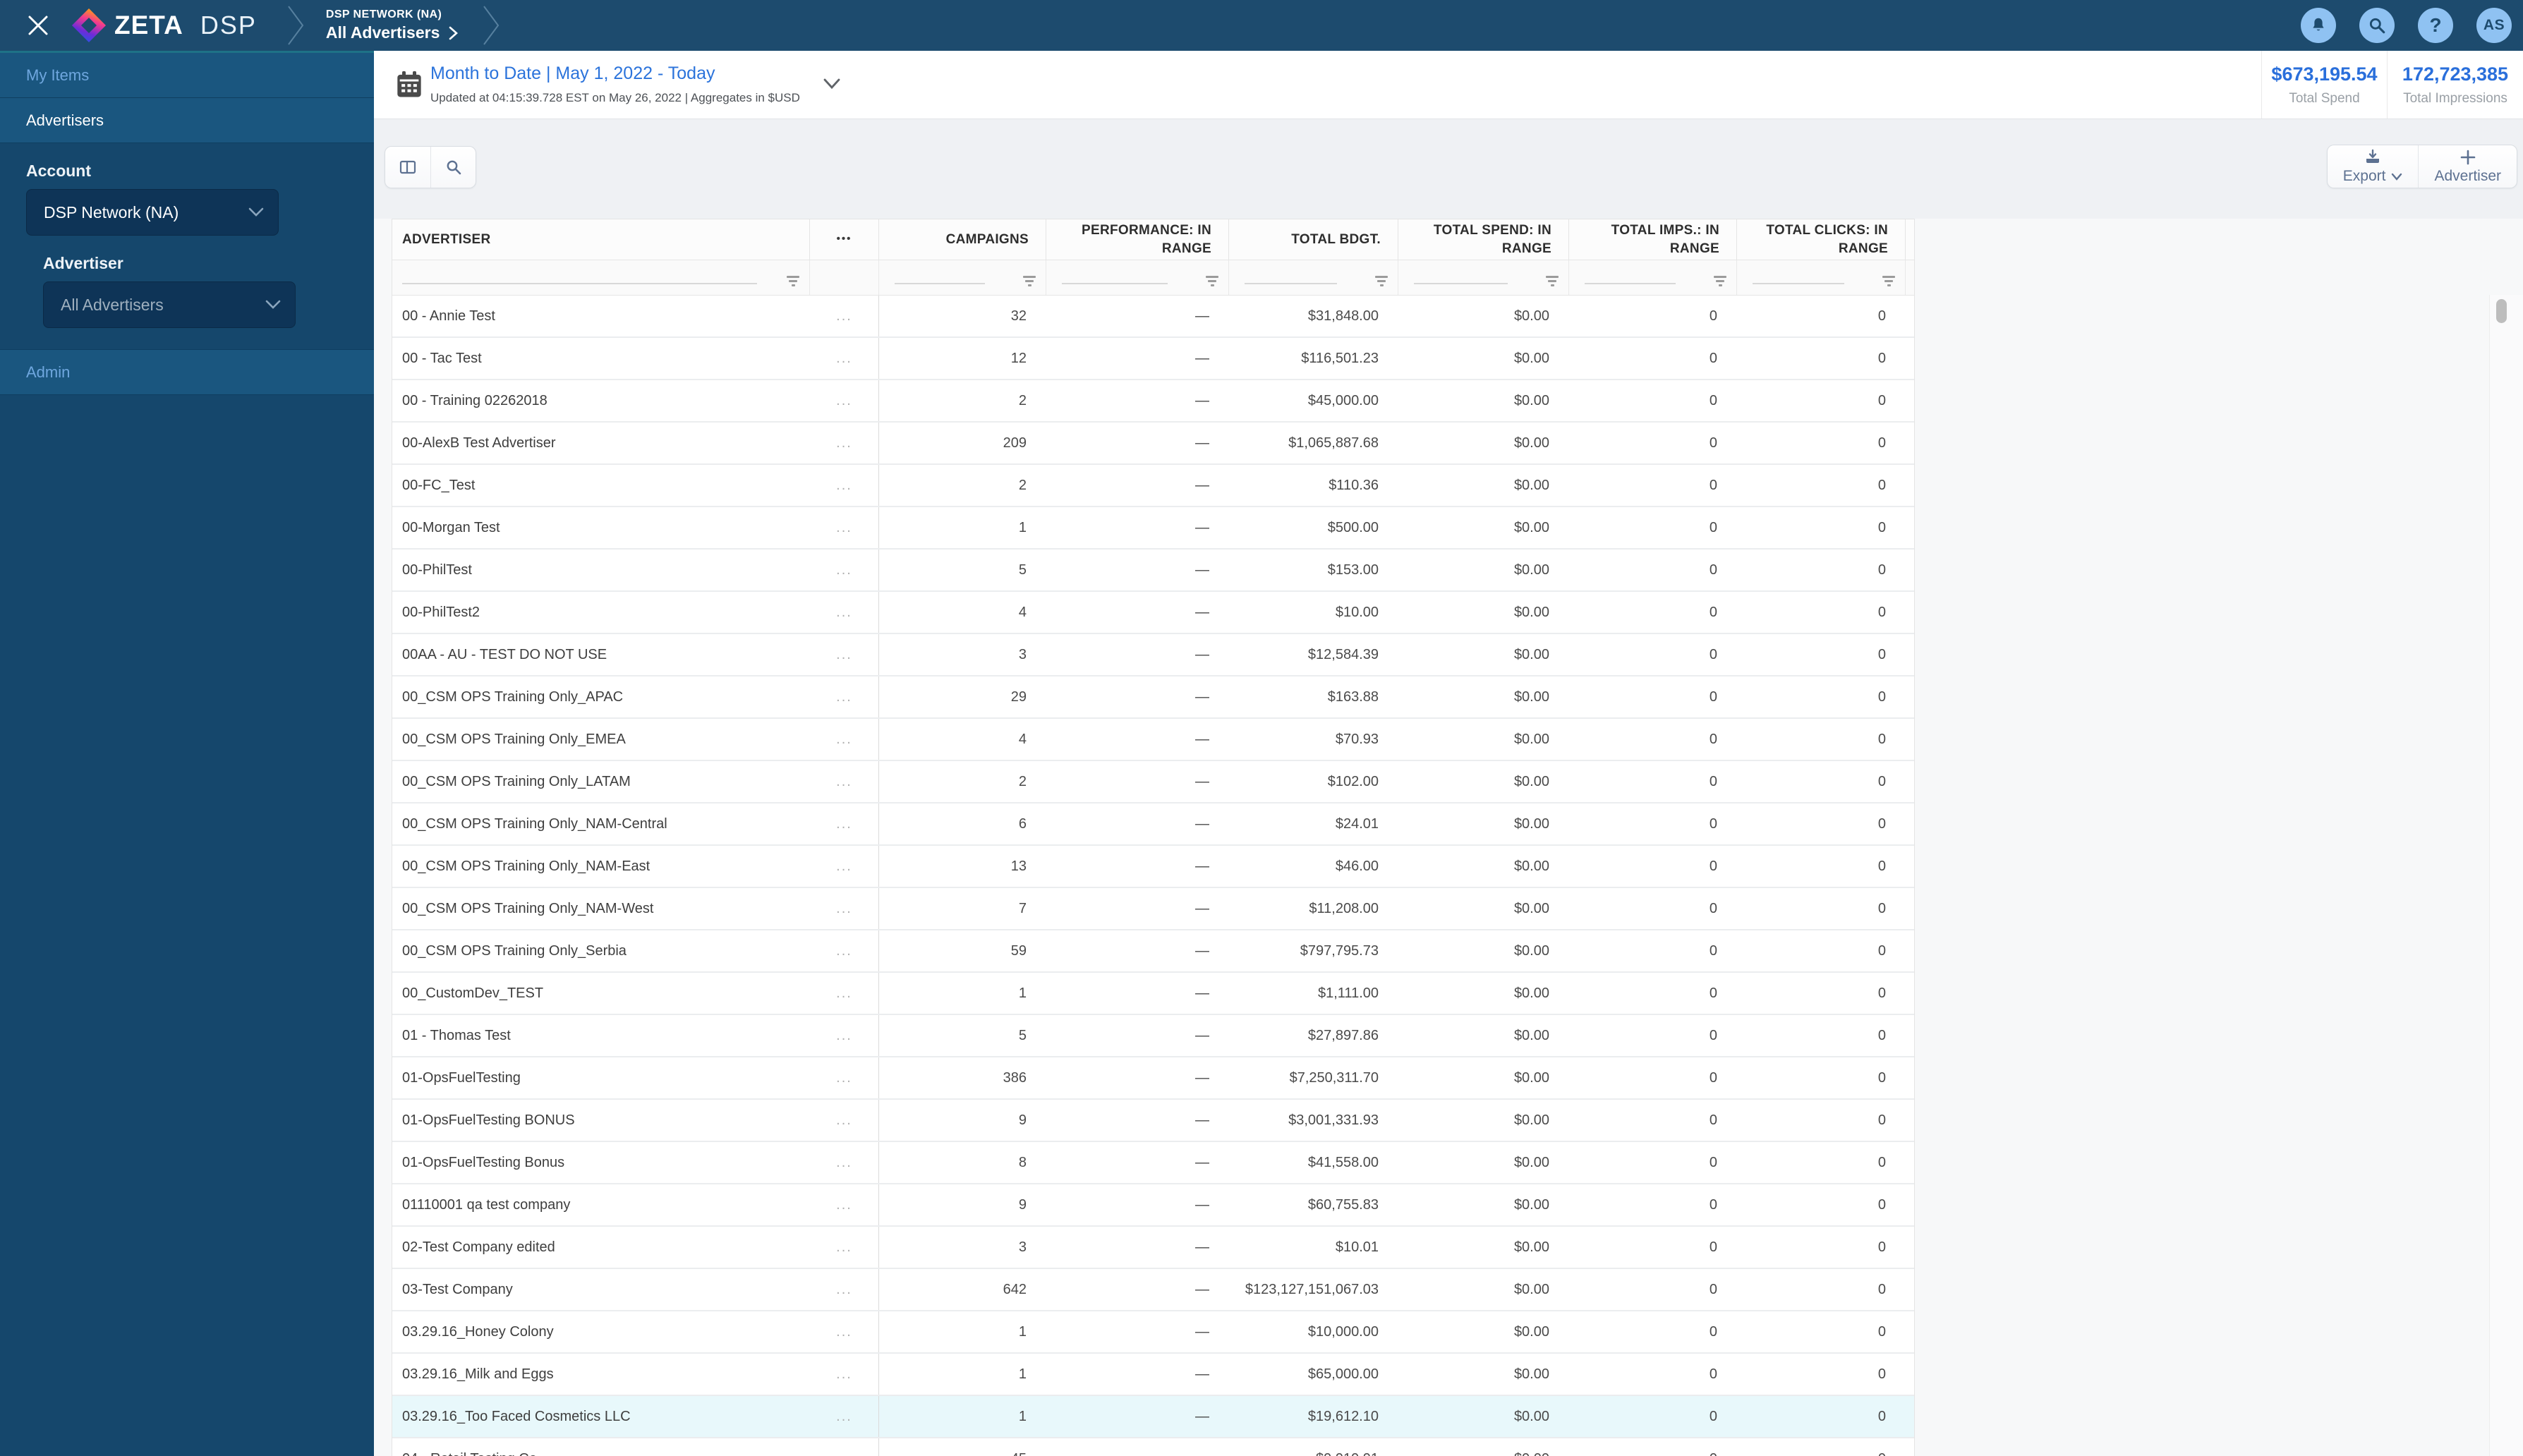 The height and width of the screenshot is (1456, 2523). Describe the element at coordinates (1291, 284) in the screenshot. I see `filter-input-total_budget` at that location.